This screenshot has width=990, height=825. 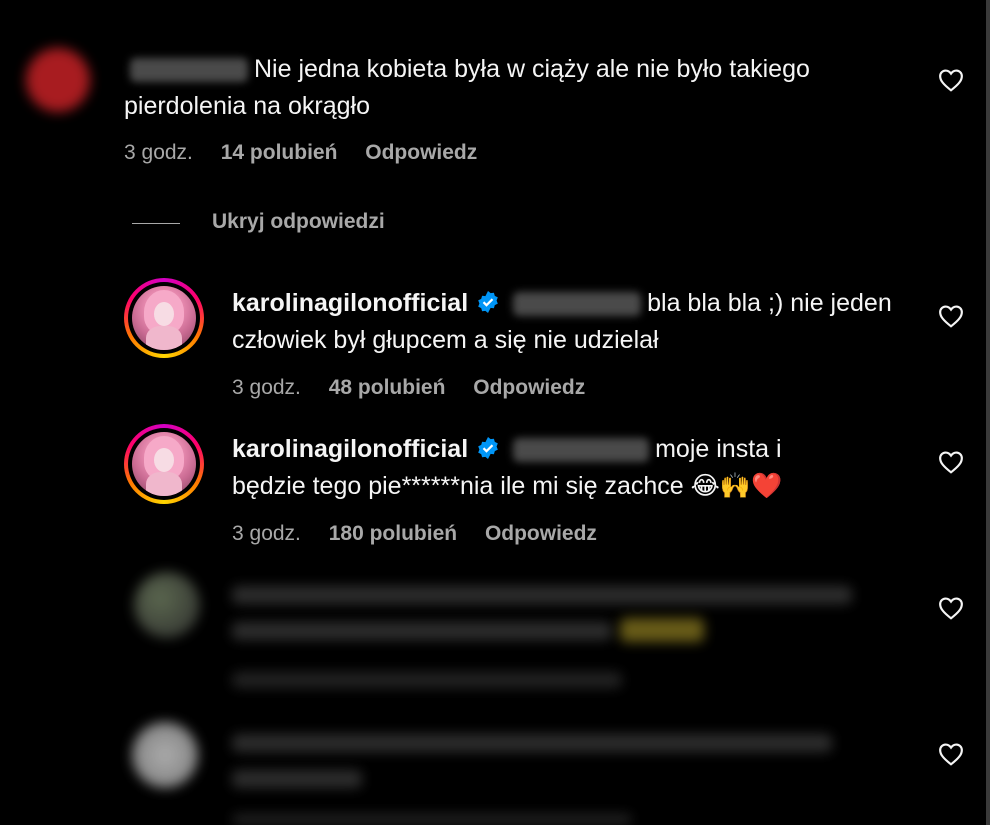 What do you see at coordinates (309, 222) in the screenshot?
I see `hide-replies-button: Ukryj odpowiedzi` at bounding box center [309, 222].